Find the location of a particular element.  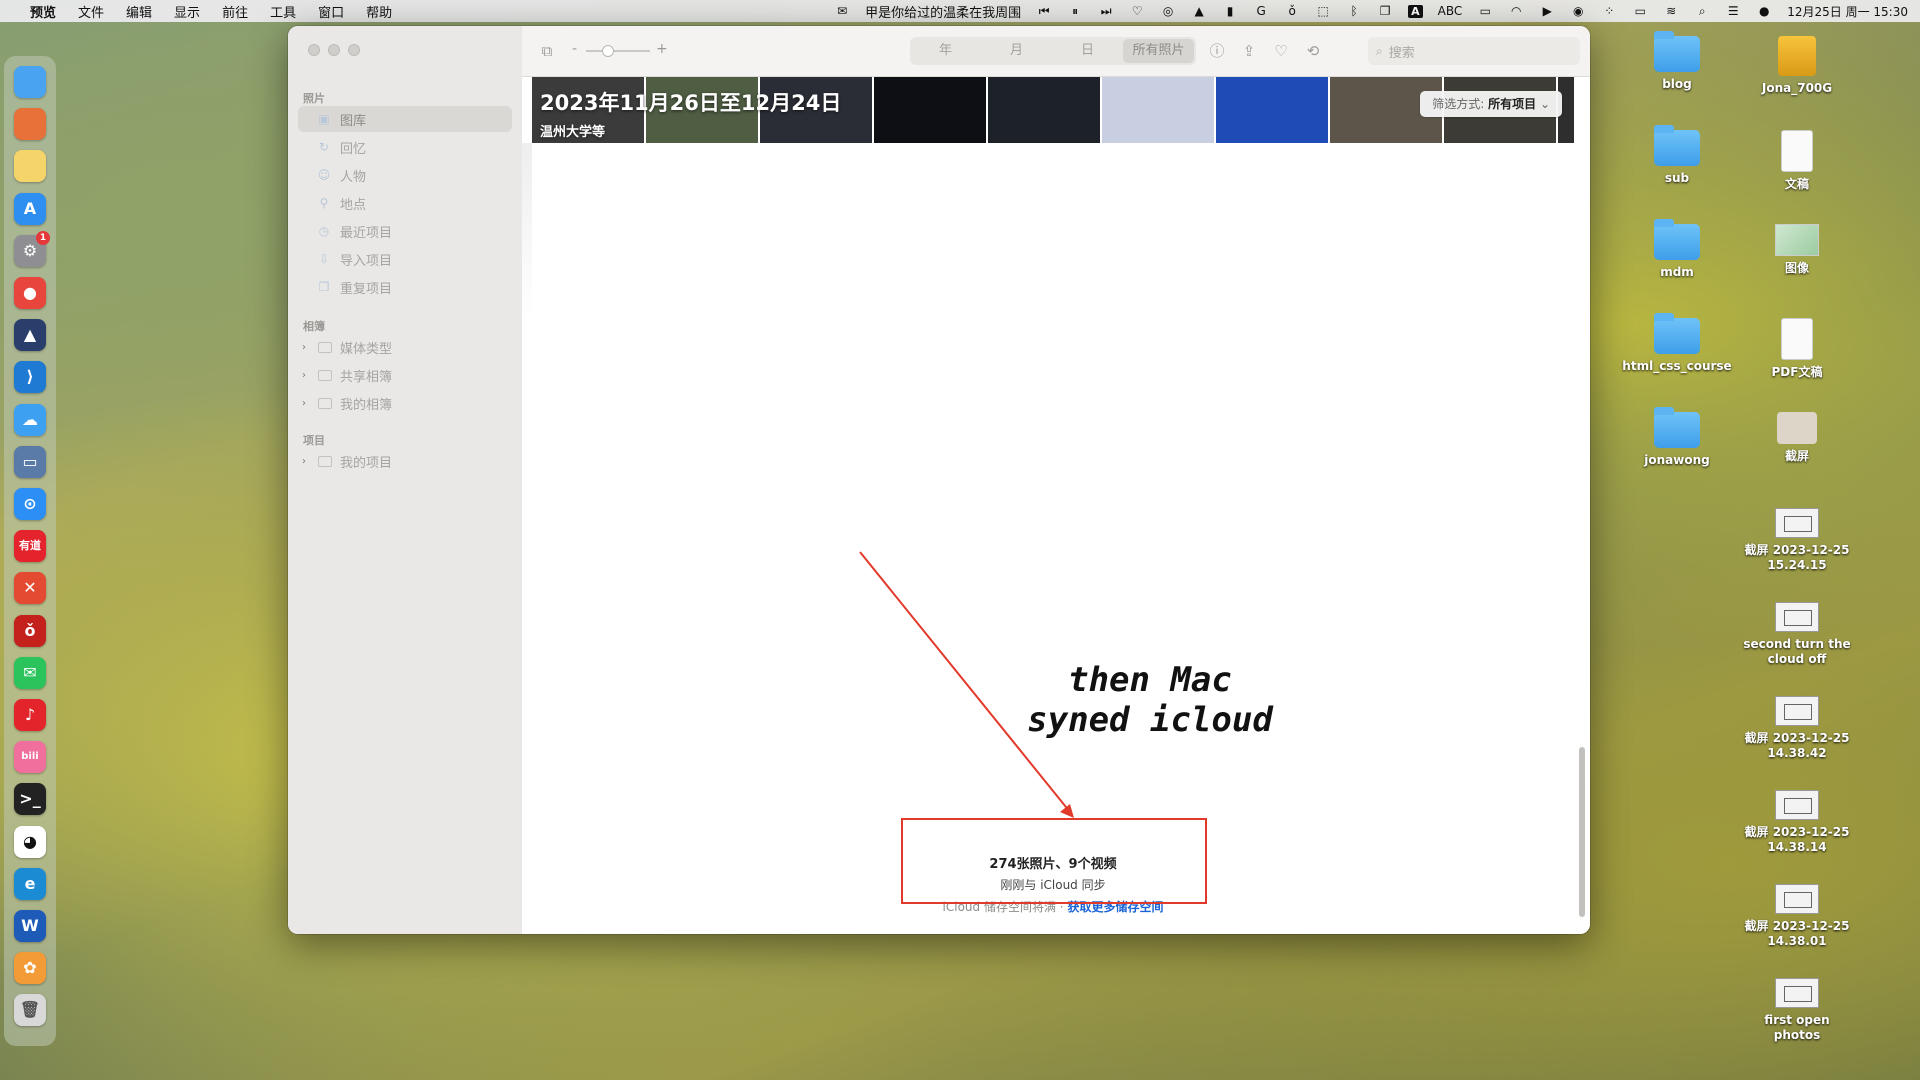

desktop-item-folder: jonawong is located at coordinates (1677, 437).